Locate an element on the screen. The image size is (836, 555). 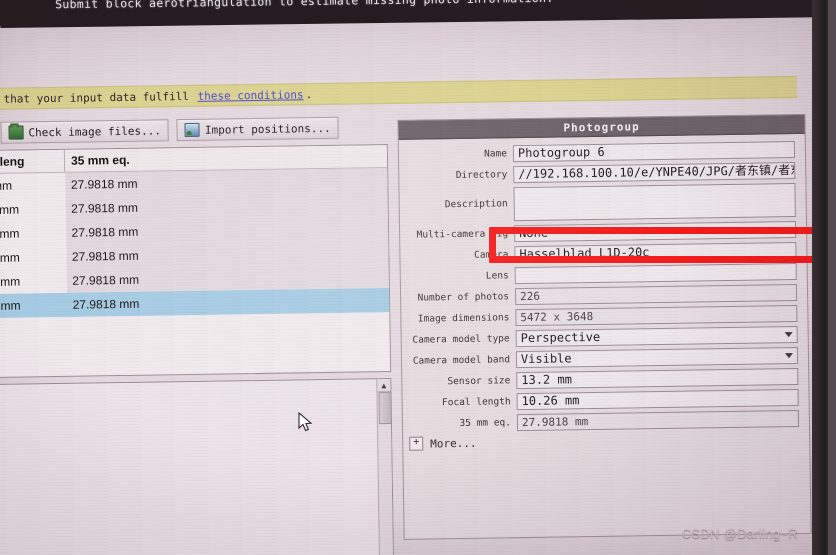
camera-model-type-select: Perspective is located at coordinates (656, 336).